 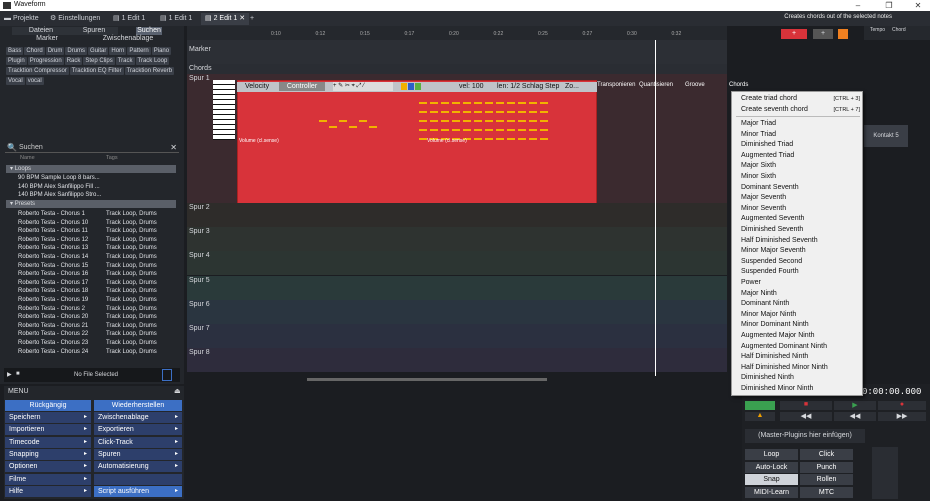 What do you see at coordinates (798, 135) in the screenshot?
I see `context-item: Minor Triad` at bounding box center [798, 135].